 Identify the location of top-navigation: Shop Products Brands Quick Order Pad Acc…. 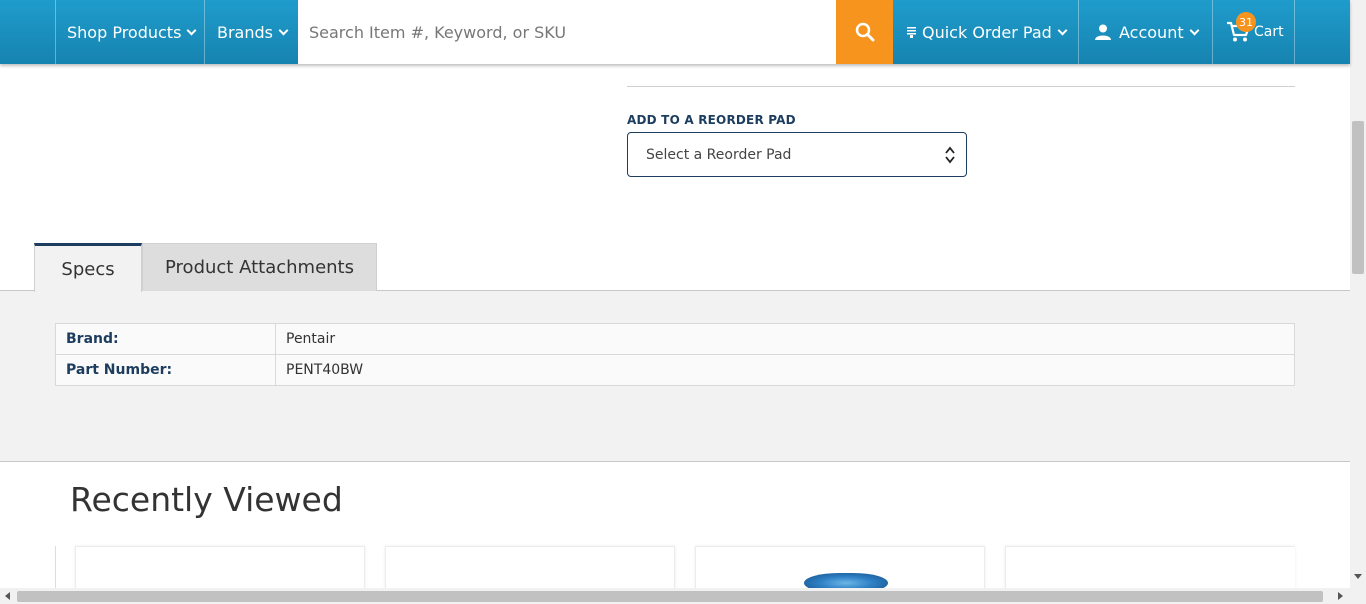
(675, 32).